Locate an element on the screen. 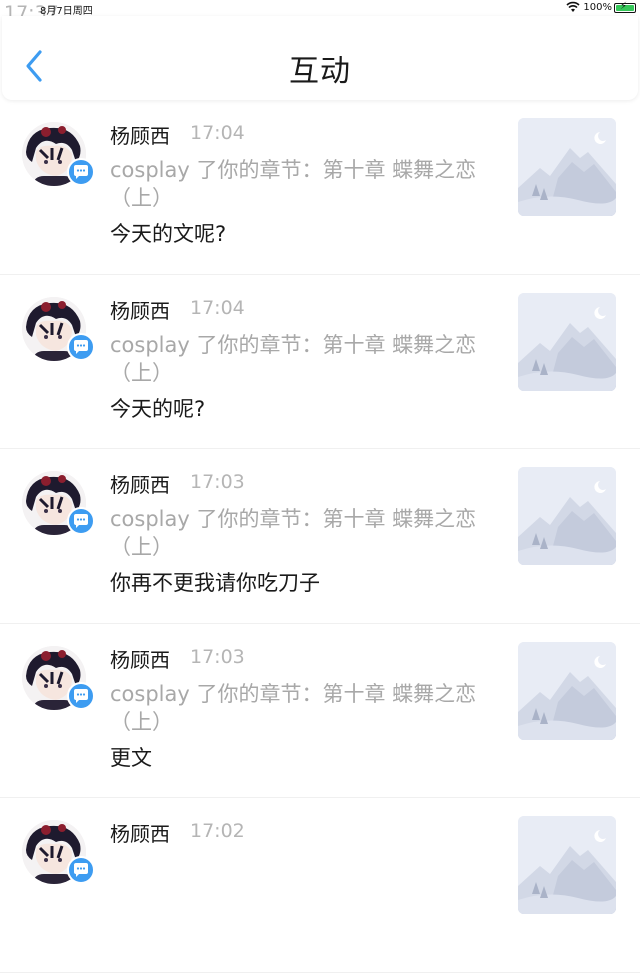 Image resolution: width=640 pixels, height=973 pixels. battery-percentage: 100% is located at coordinates (597, 7).